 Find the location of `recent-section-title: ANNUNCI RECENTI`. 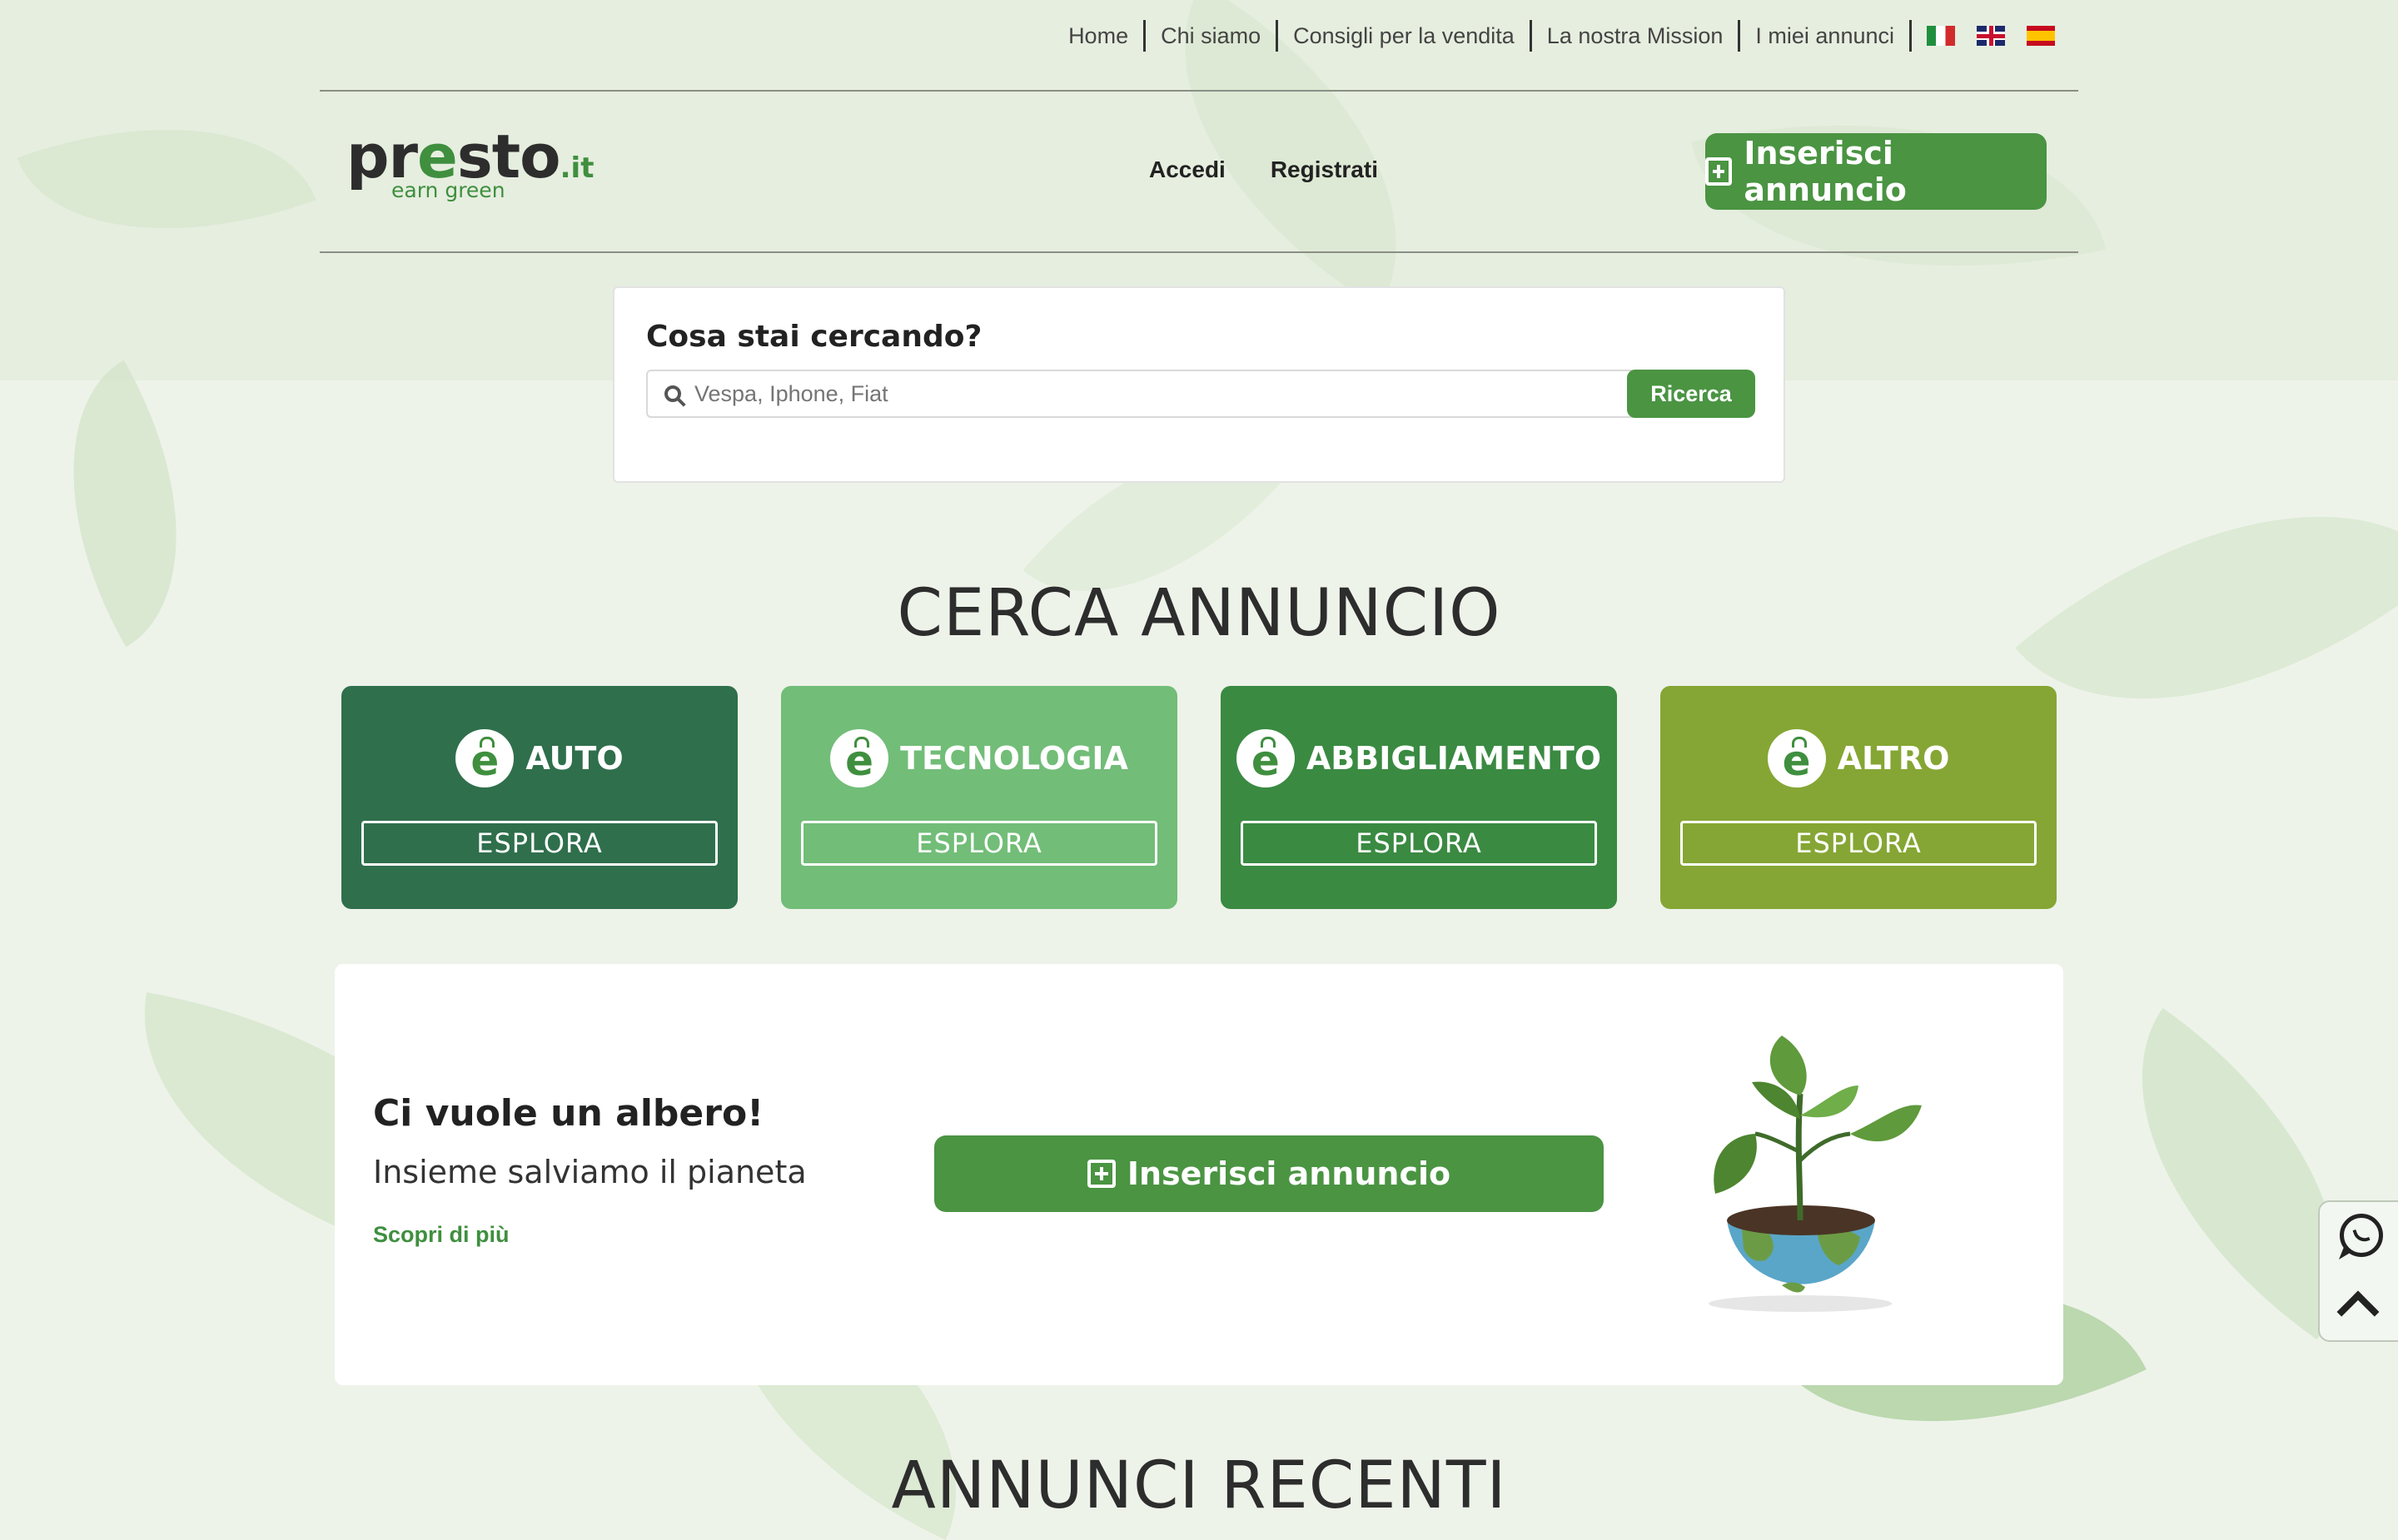

recent-section-title: ANNUNCI RECENTI is located at coordinates (1199, 1486).